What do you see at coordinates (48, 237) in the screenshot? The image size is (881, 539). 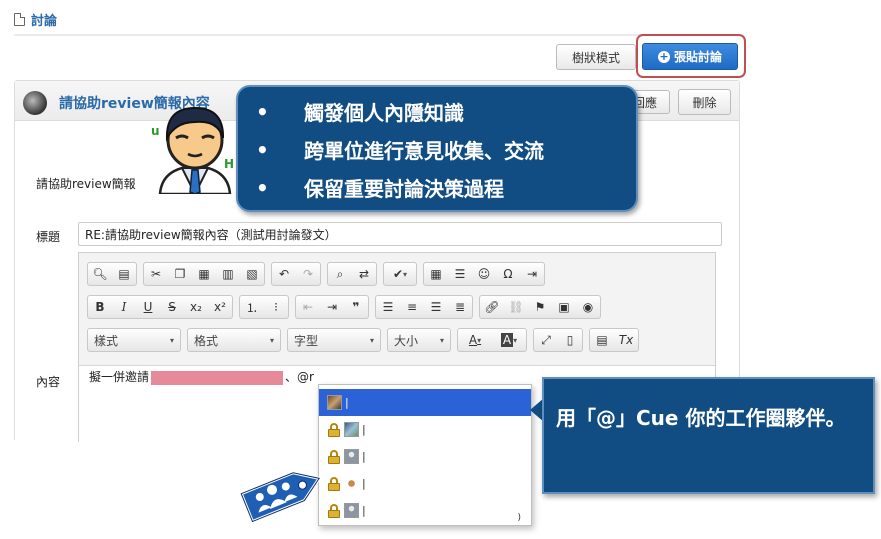 I see `subject-label: 標題` at bounding box center [48, 237].